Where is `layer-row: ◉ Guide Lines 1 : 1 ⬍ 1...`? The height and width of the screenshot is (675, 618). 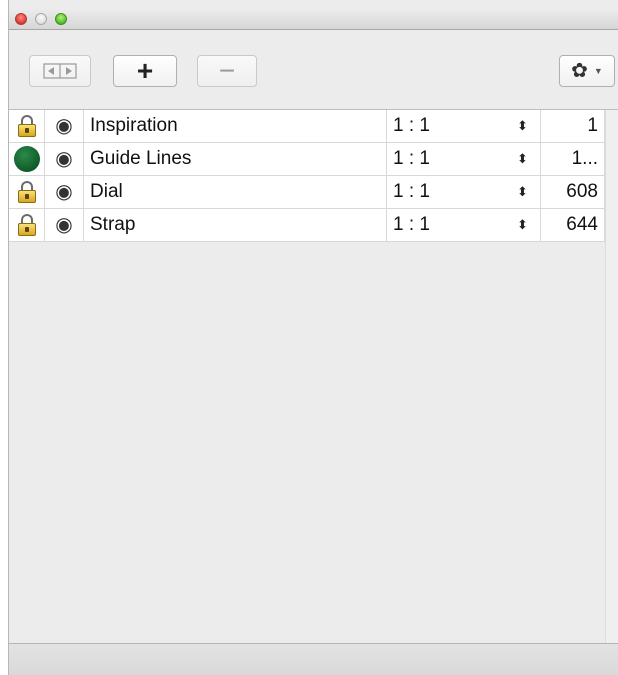 layer-row: ◉ Guide Lines 1 : 1 ⬍ 1... is located at coordinates (307, 159).